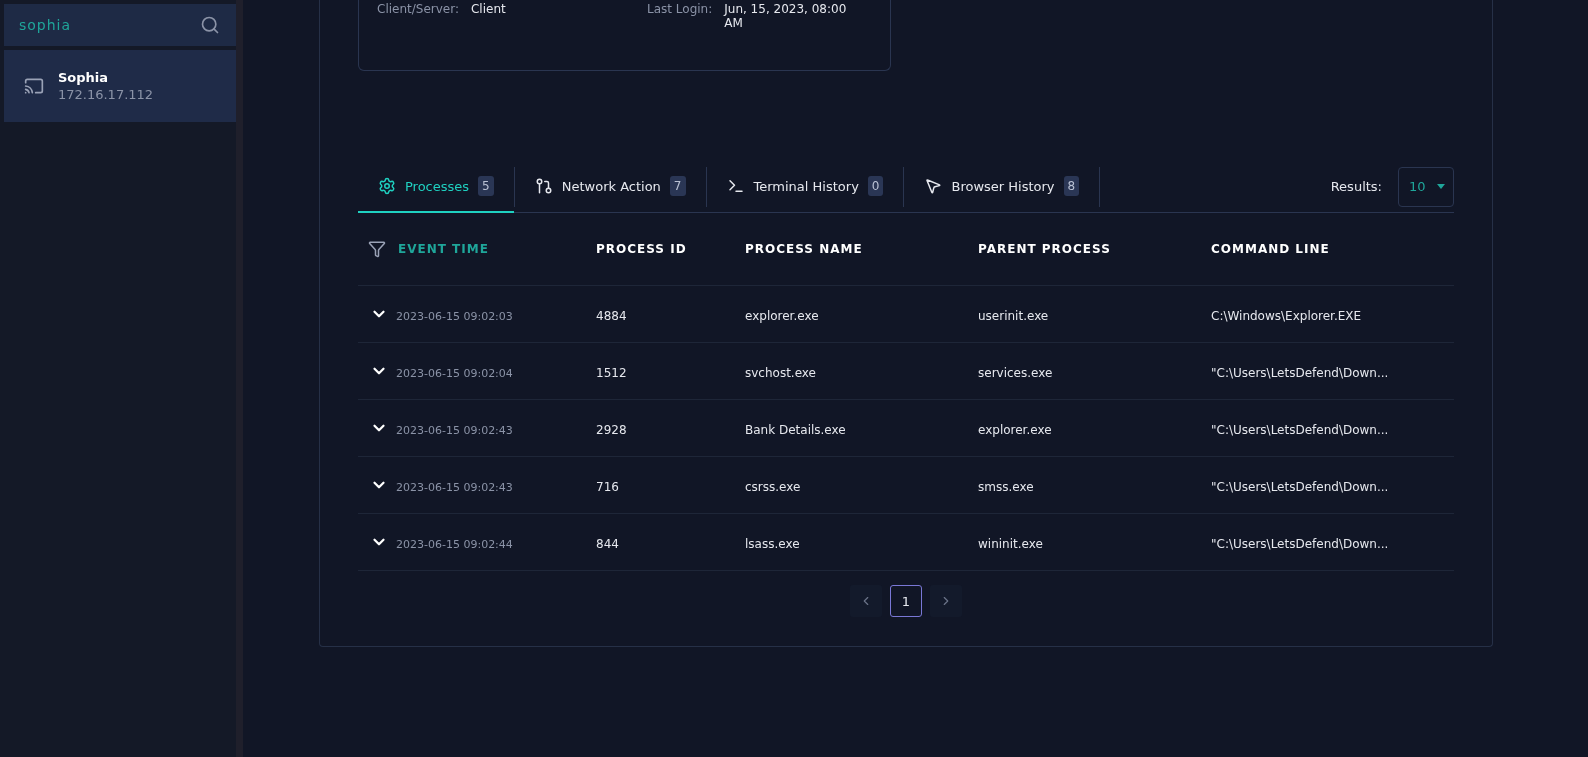  Describe the element at coordinates (543, 186) in the screenshot. I see `branch-icon` at that location.